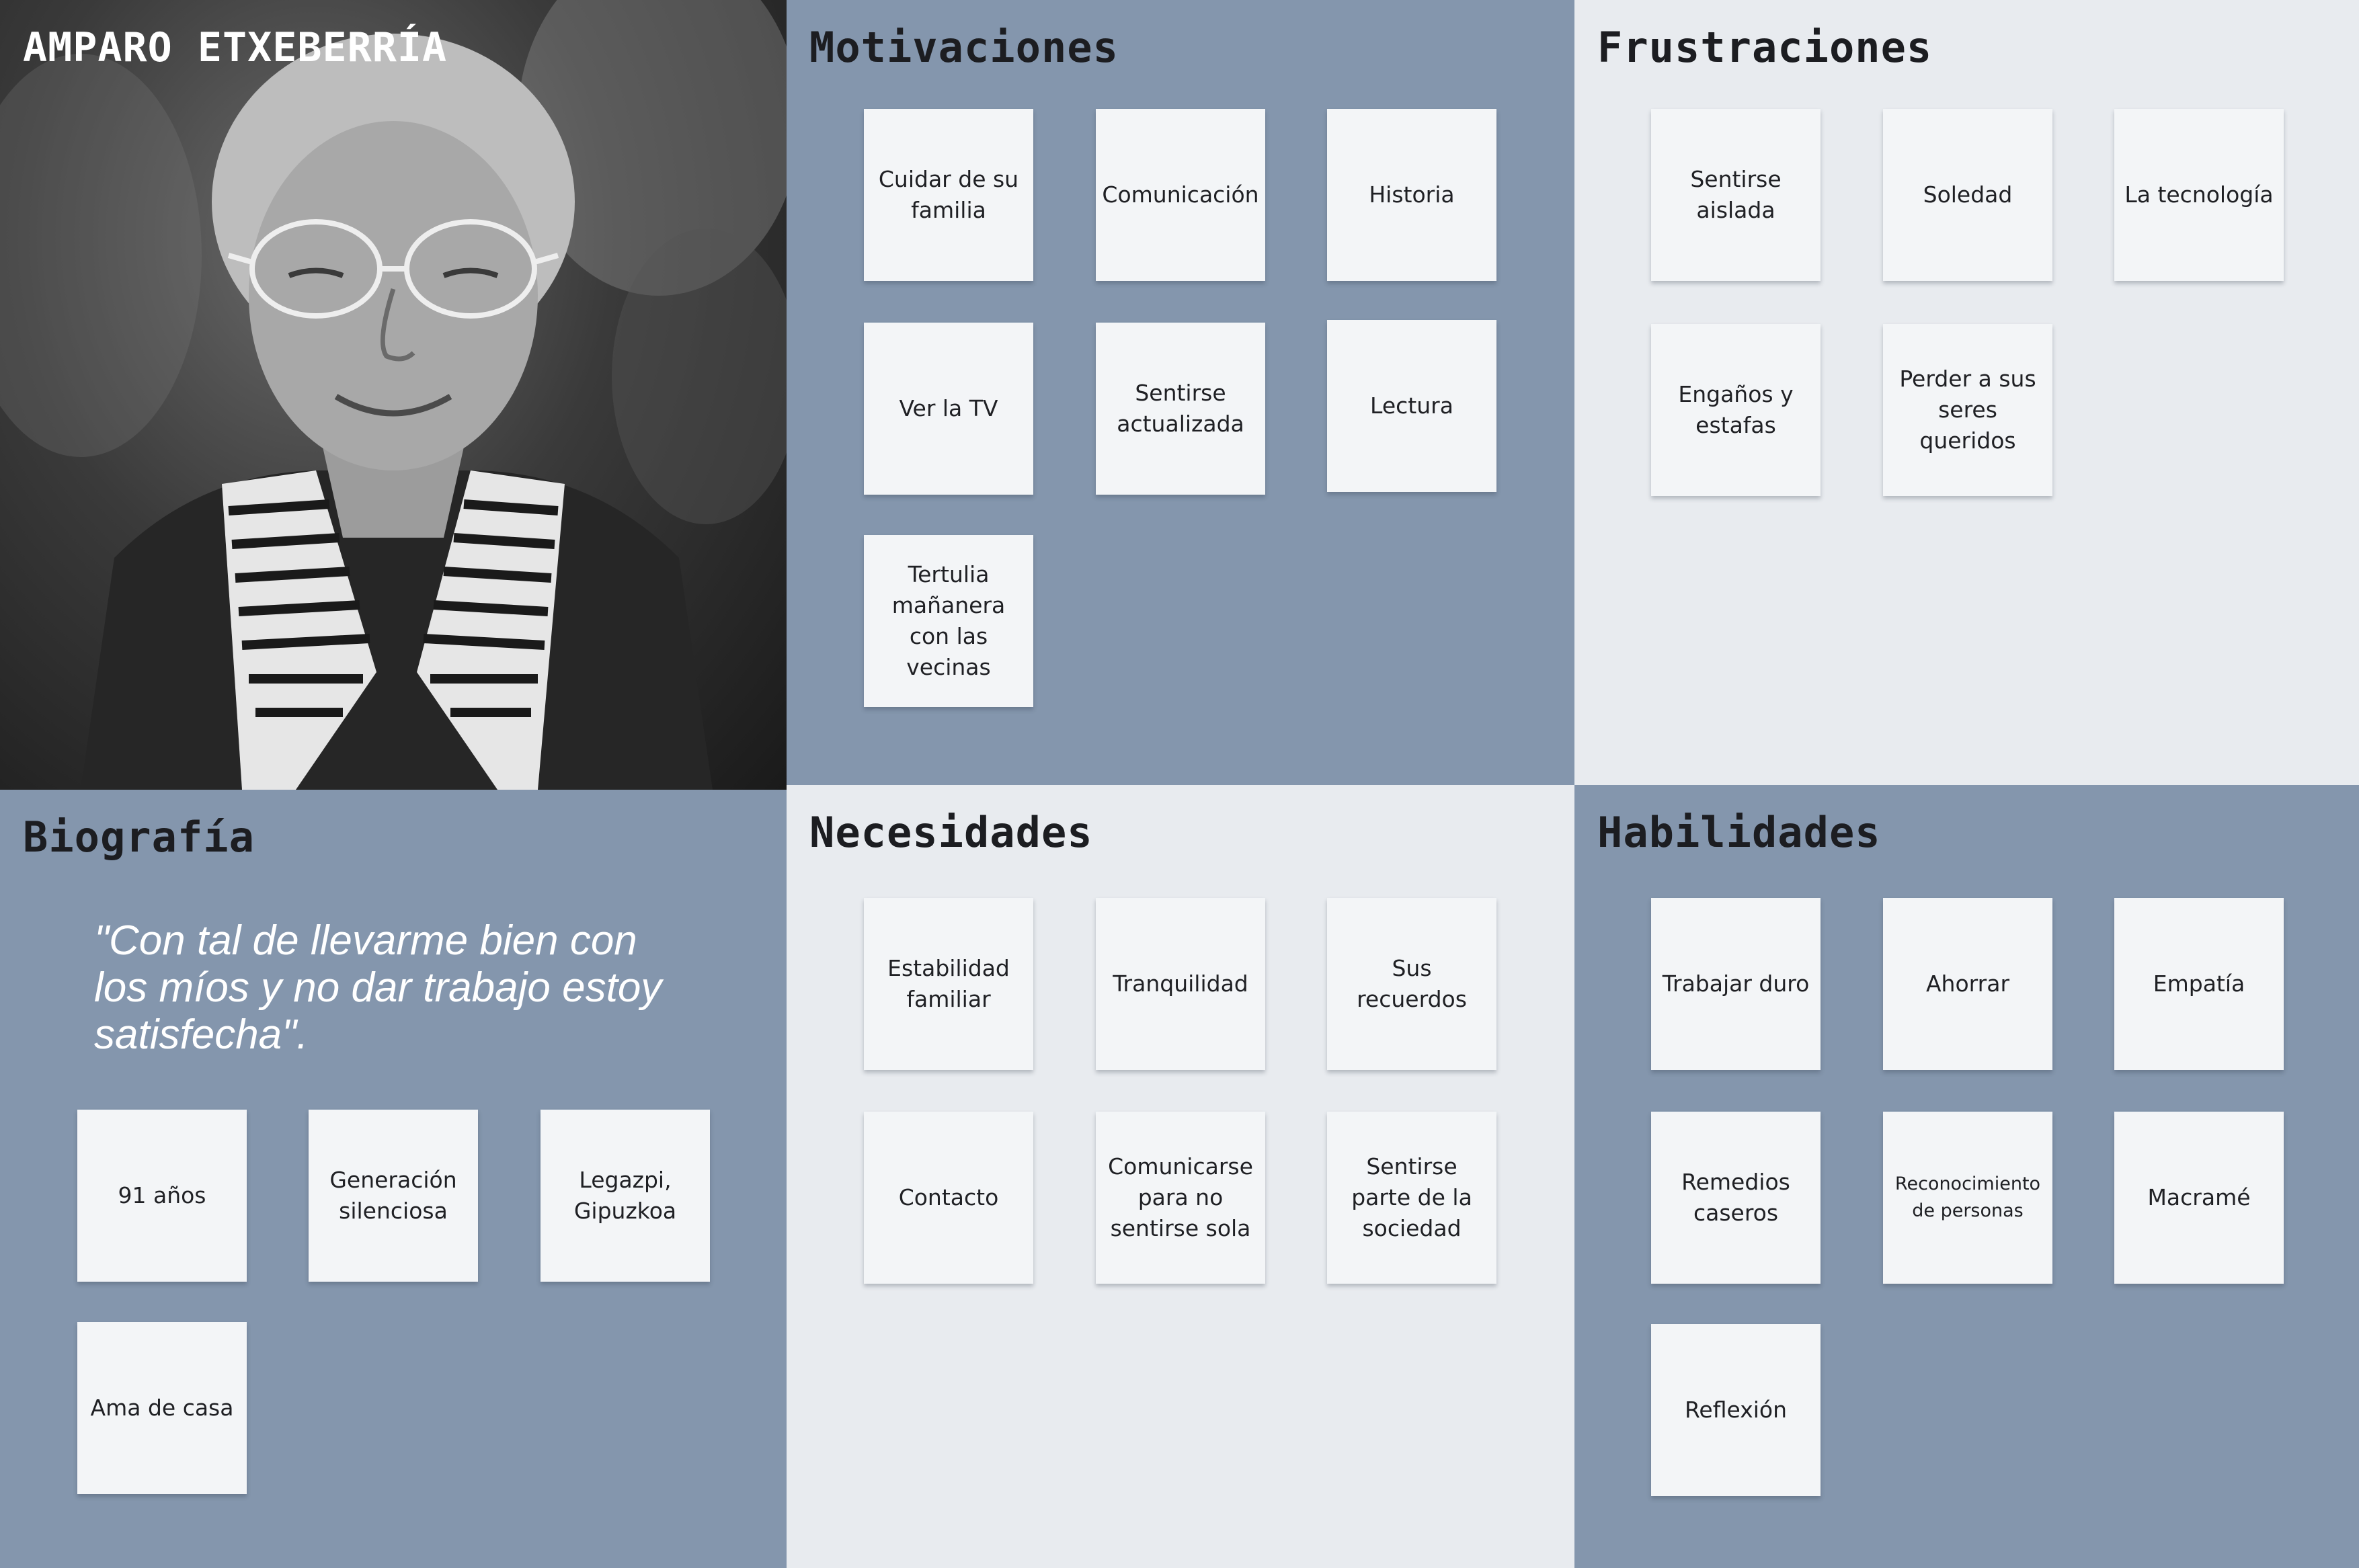  I want to click on sticky-note: Estabilidad familiar, so click(948, 984).